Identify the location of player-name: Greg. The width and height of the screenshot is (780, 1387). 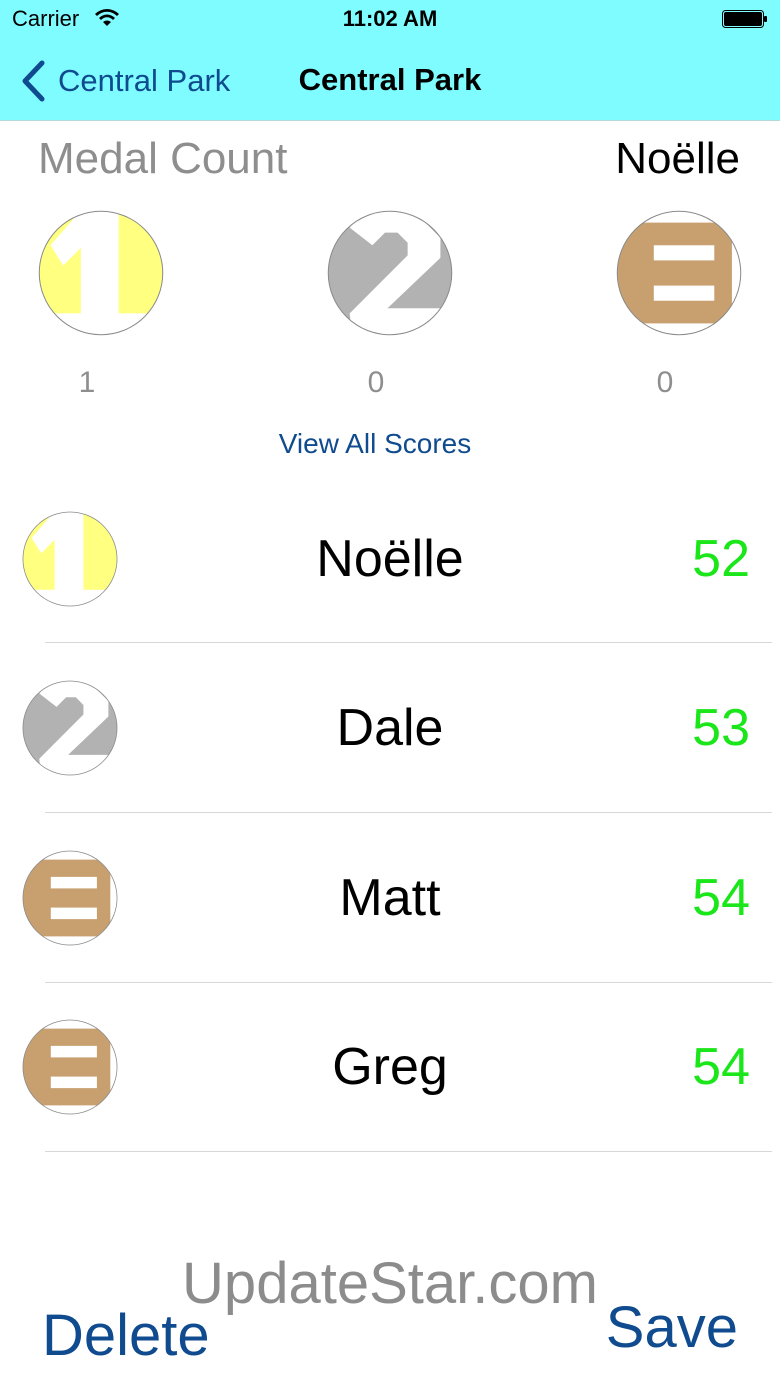
(390, 1067).